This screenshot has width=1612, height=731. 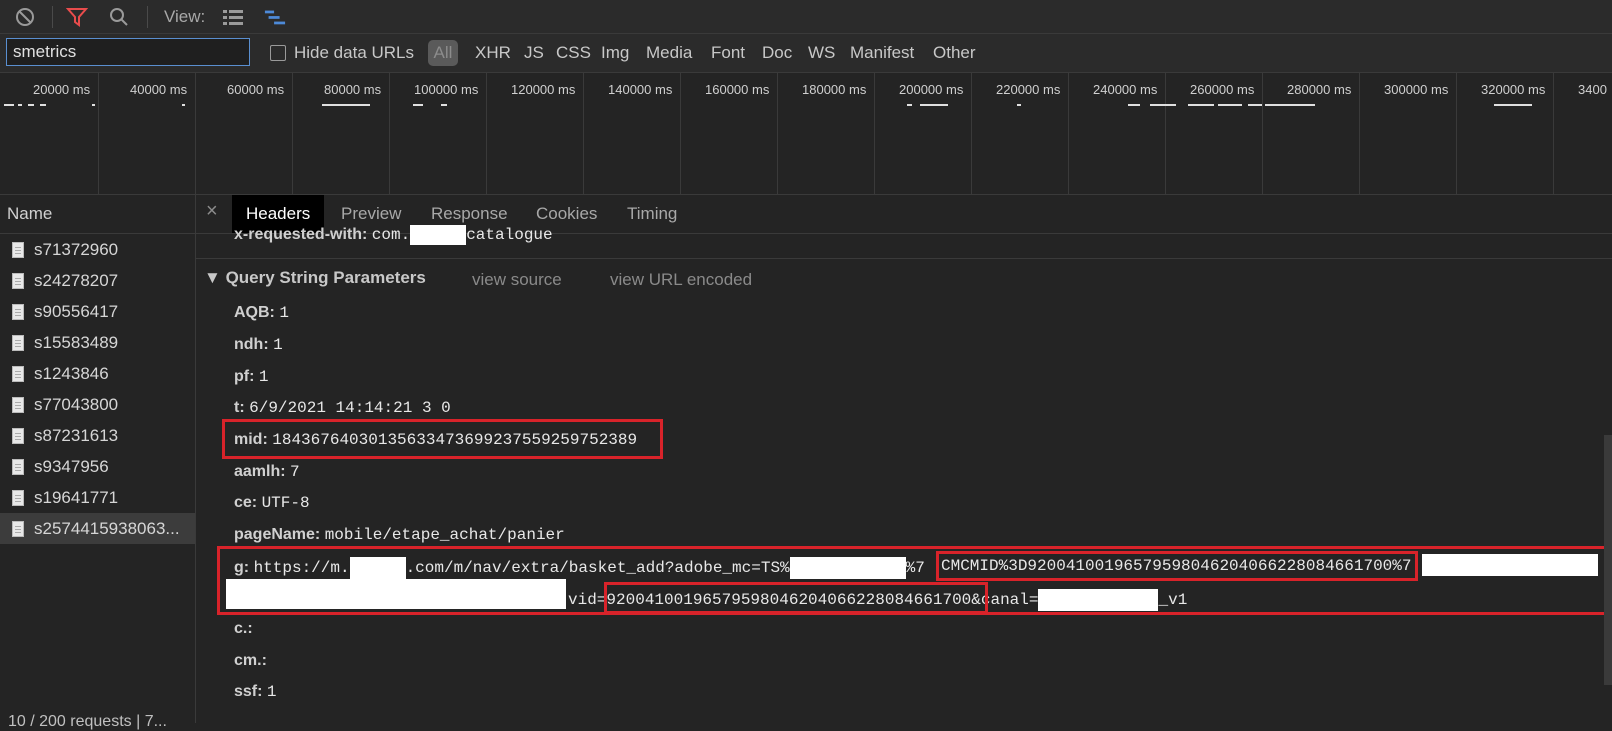 I want to click on request-name: s24278207, so click(x=76, y=280).